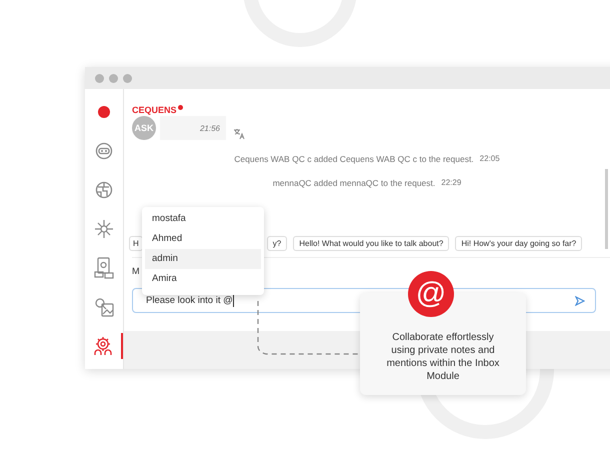 The width and height of the screenshot is (610, 457). I want to click on brand-logo: CEQUENS, so click(157, 110).